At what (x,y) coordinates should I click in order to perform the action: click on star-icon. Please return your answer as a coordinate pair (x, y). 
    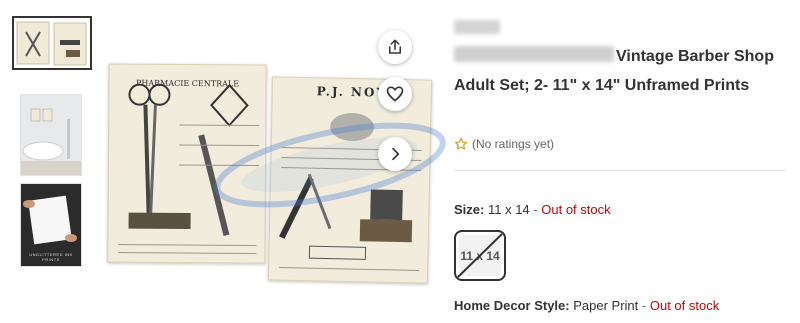
    Looking at the image, I should click on (461, 143).